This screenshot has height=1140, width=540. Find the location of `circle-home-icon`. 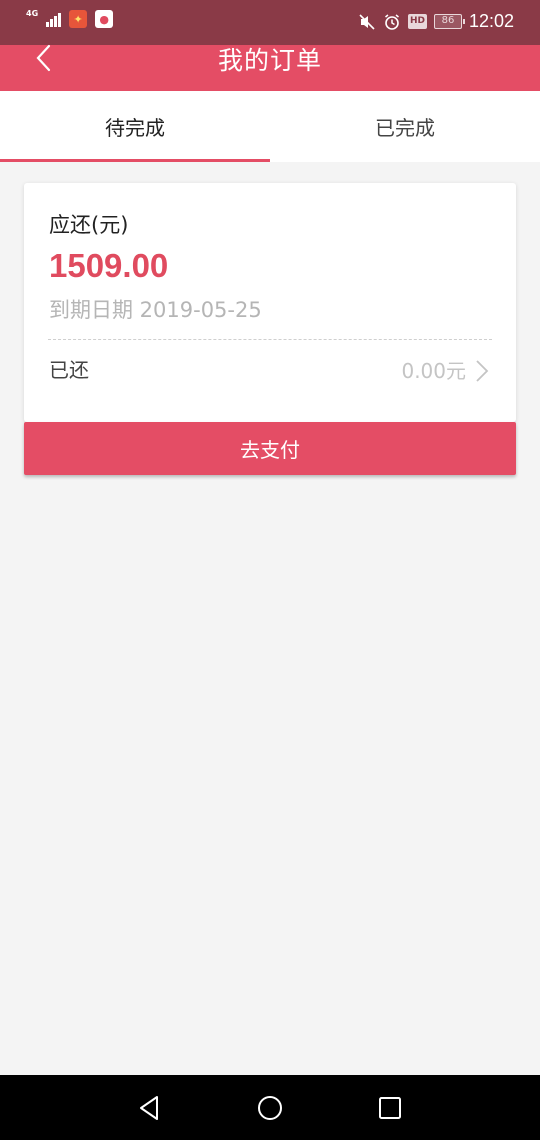

circle-home-icon is located at coordinates (270, 1108).